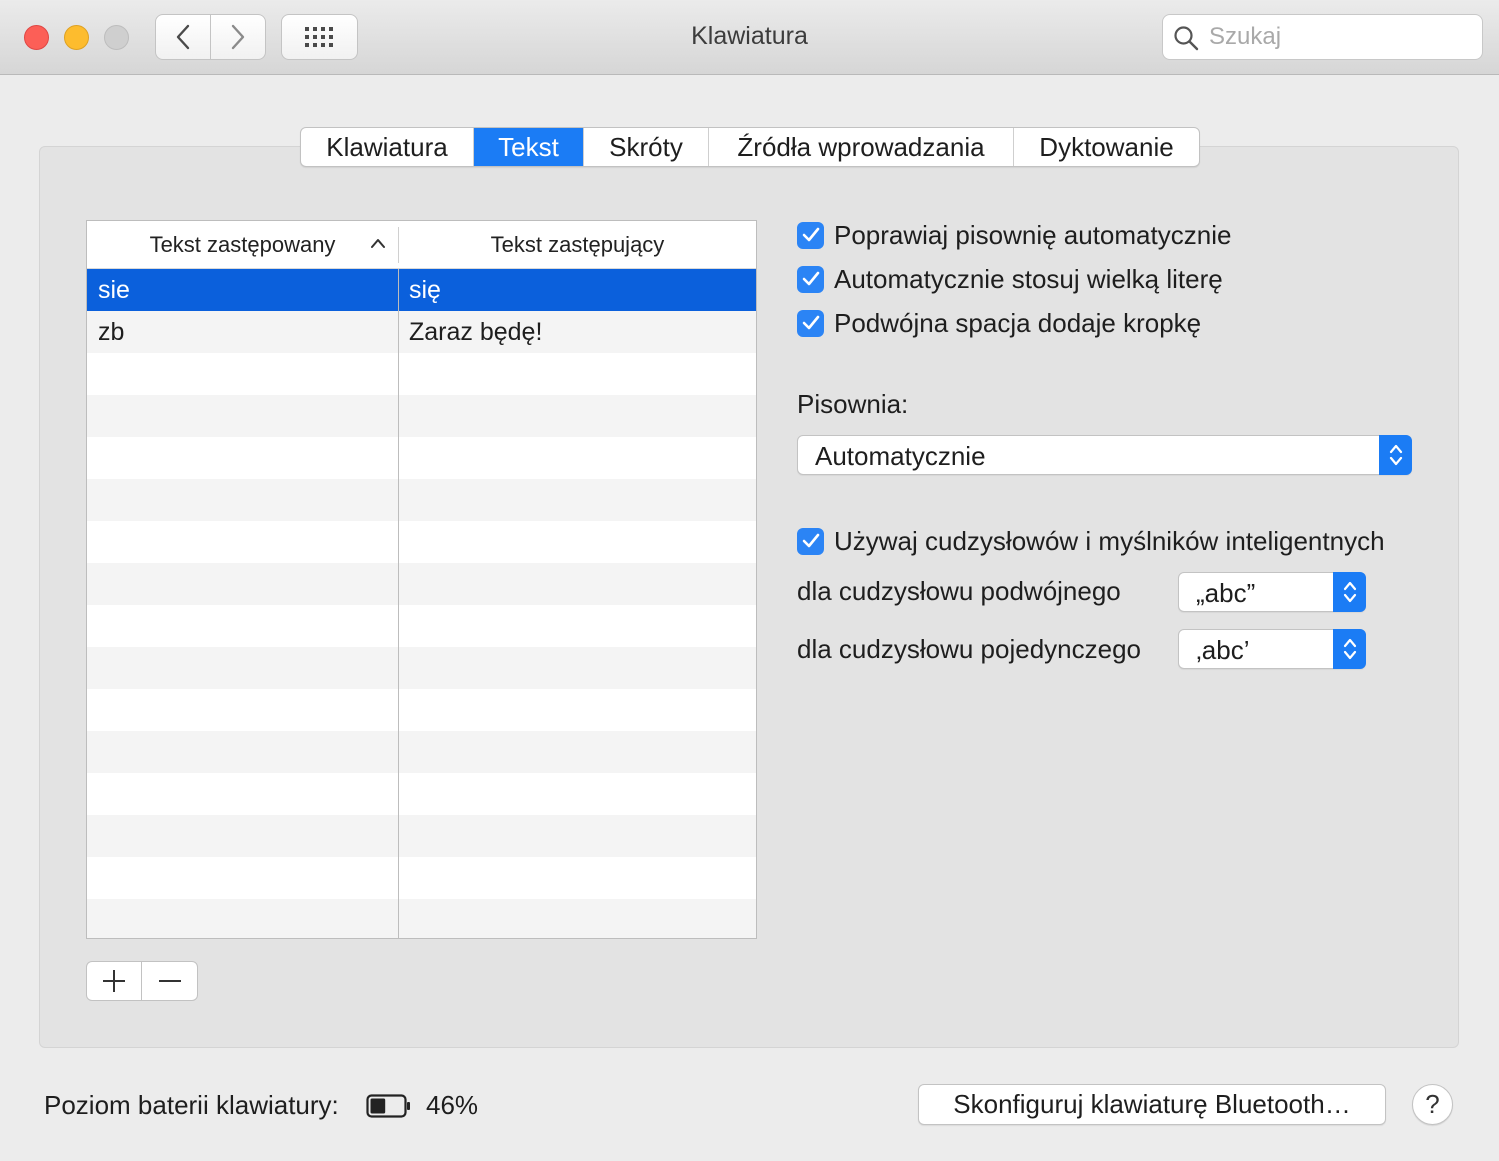 The height and width of the screenshot is (1161, 1499). Describe the element at coordinates (452, 1105) in the screenshot. I see `battery-percent: 46%` at that location.